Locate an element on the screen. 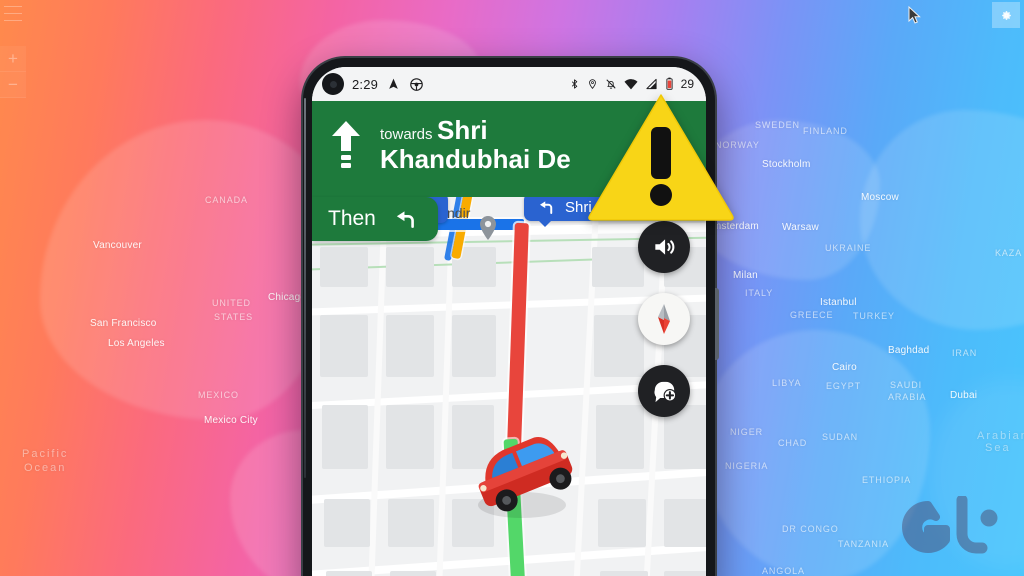  compass-icon is located at coordinates (664, 319).